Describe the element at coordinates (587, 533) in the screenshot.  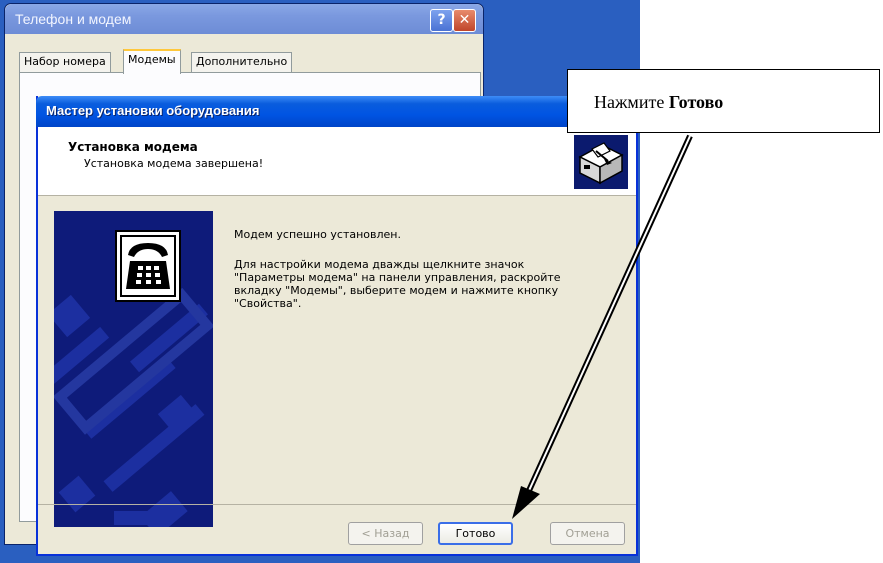
I see `cancel-button: Отмена` at that location.